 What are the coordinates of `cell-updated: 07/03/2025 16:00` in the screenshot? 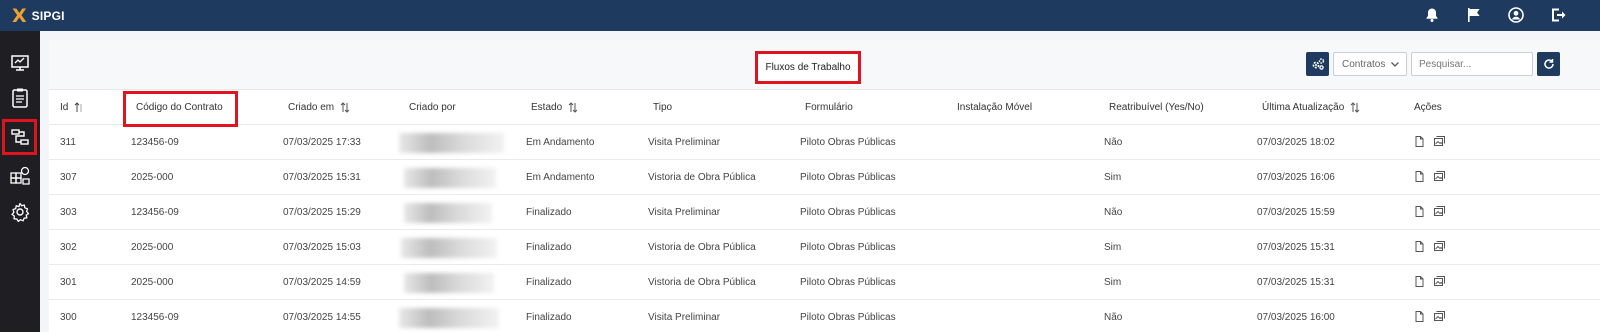 It's located at (1296, 317).